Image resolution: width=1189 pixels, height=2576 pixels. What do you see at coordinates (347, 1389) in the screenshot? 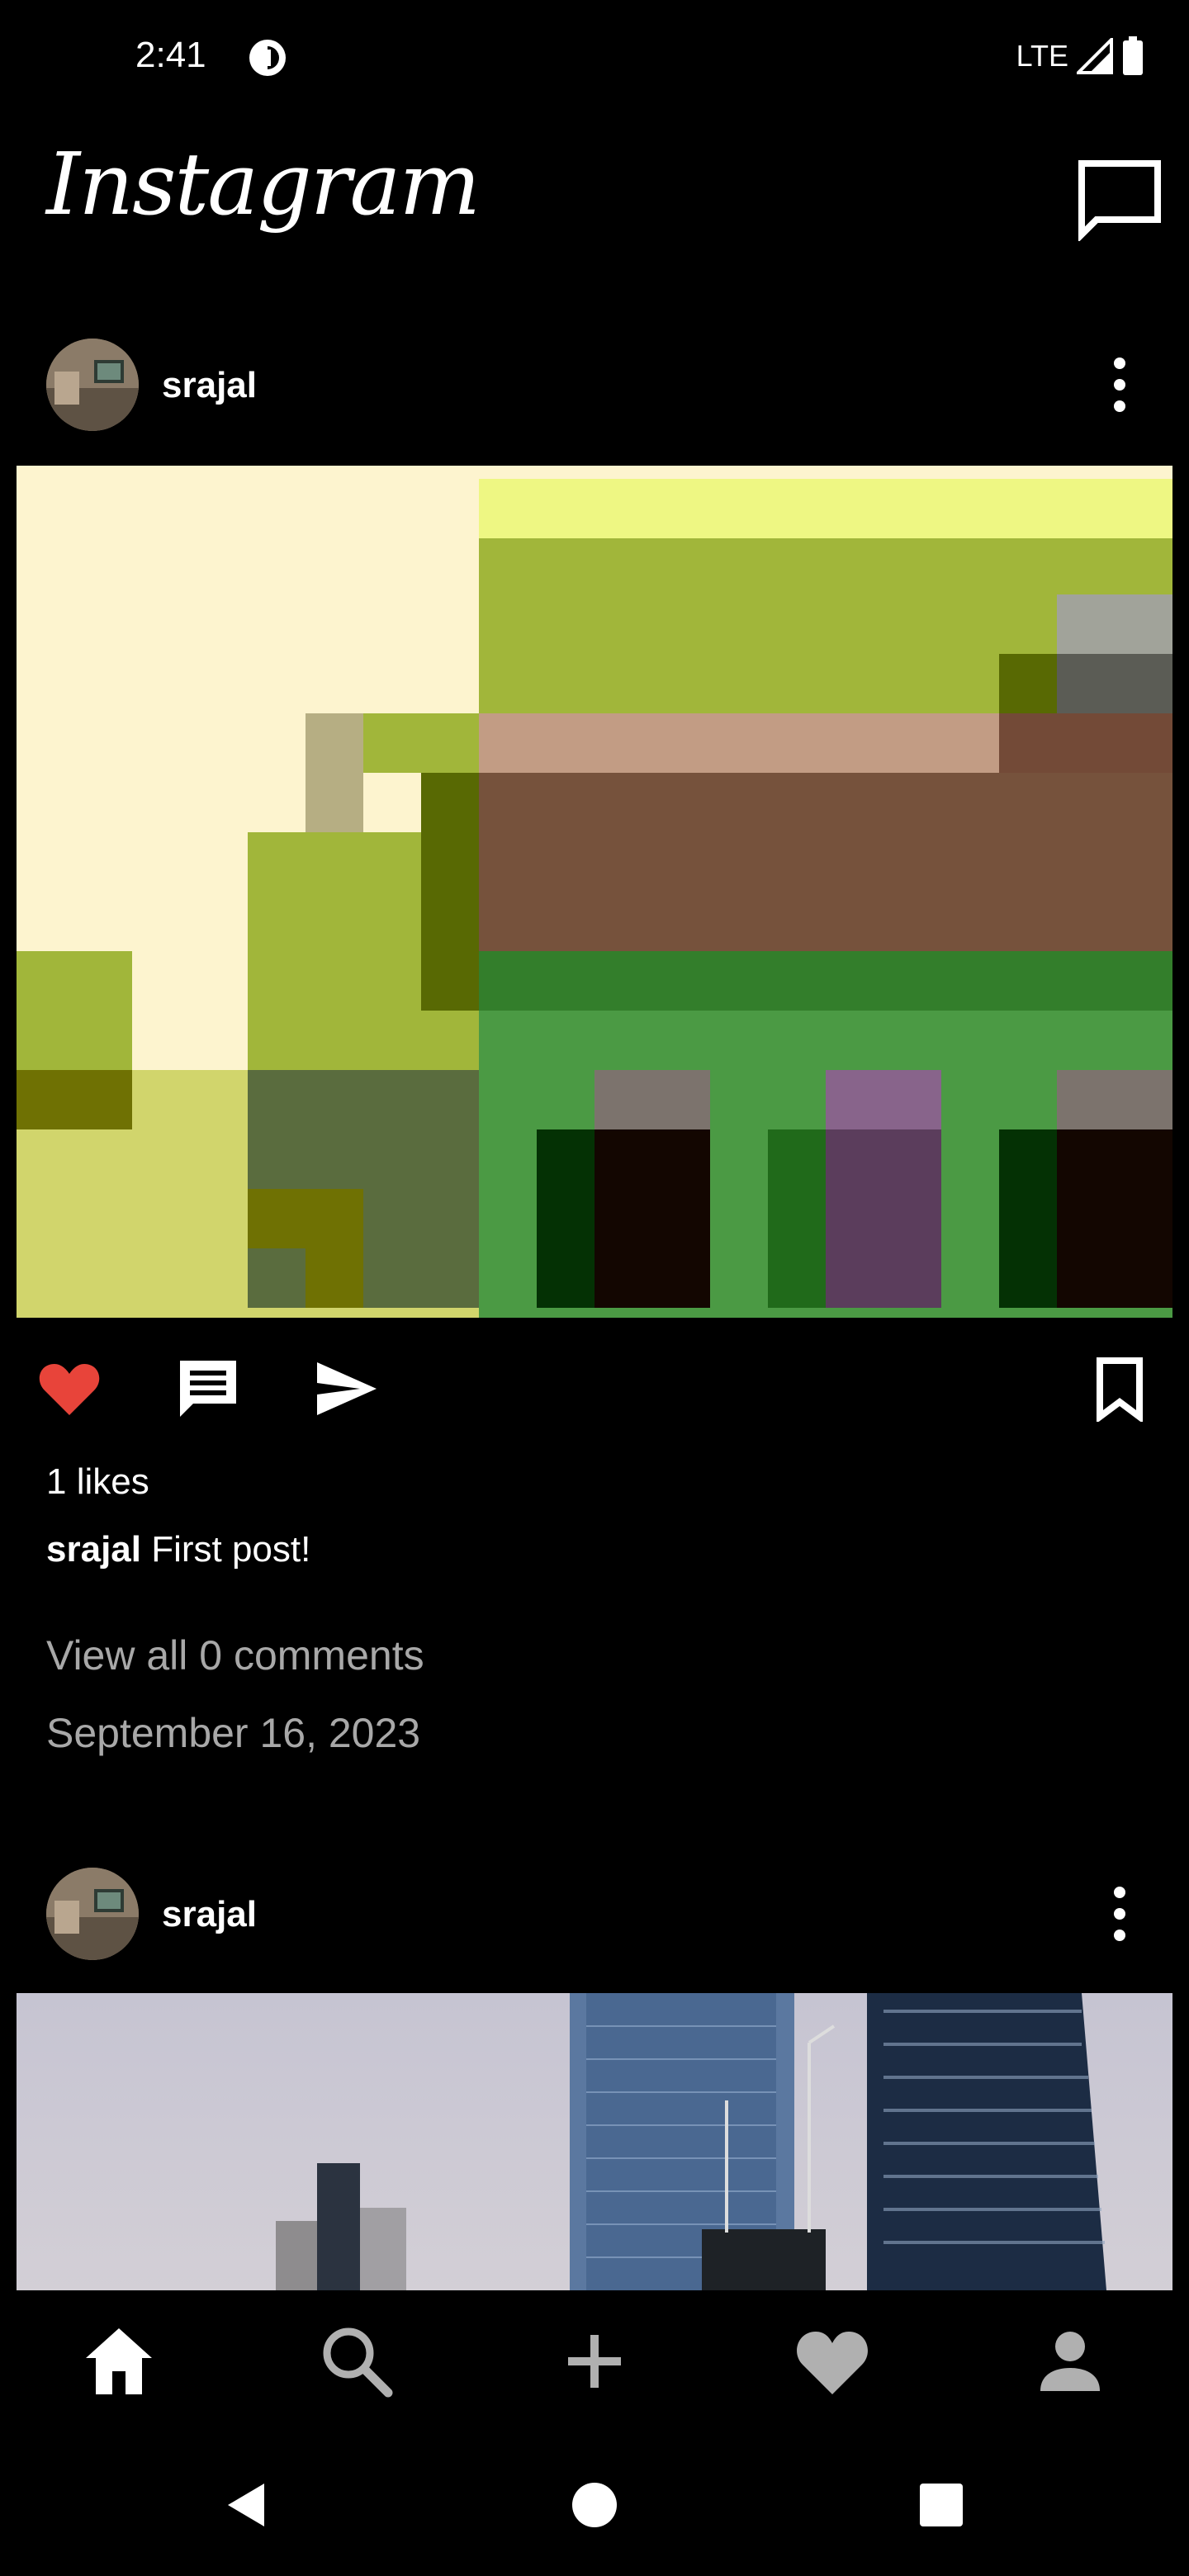
I see `share-icon` at bounding box center [347, 1389].